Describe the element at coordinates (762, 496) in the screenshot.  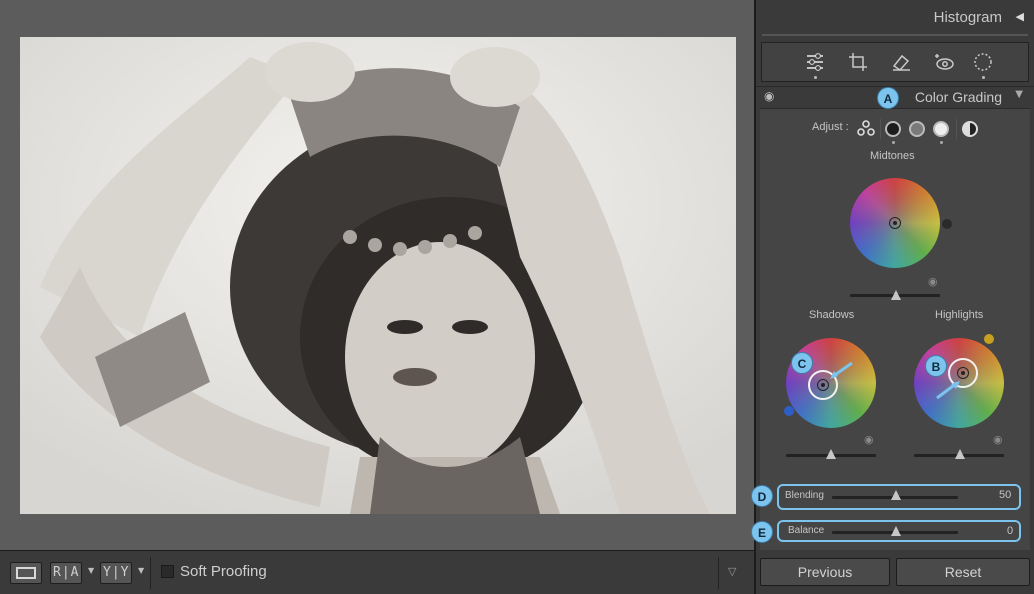
I see `callout-d: D` at that location.